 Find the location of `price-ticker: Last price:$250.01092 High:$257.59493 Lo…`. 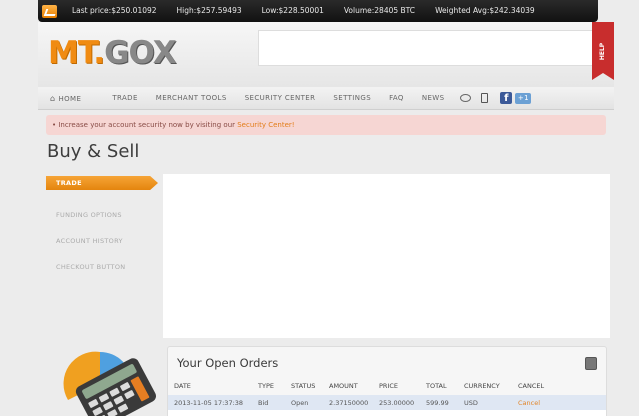

price-ticker: Last price:$250.01092 High:$257.59493 Lo… is located at coordinates (318, 11).